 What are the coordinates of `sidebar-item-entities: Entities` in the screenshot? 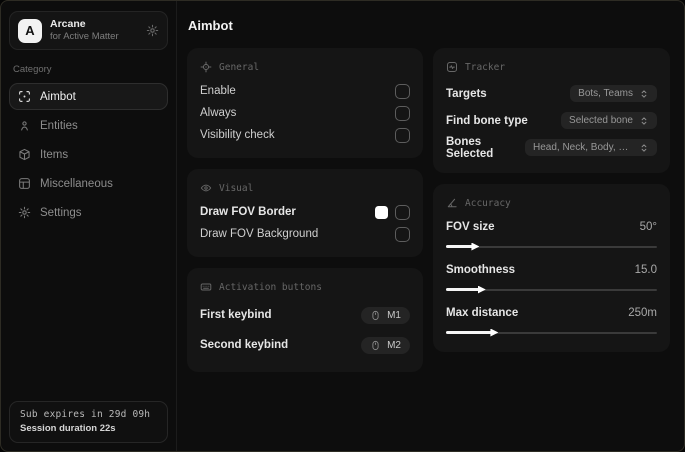 It's located at (88, 125).